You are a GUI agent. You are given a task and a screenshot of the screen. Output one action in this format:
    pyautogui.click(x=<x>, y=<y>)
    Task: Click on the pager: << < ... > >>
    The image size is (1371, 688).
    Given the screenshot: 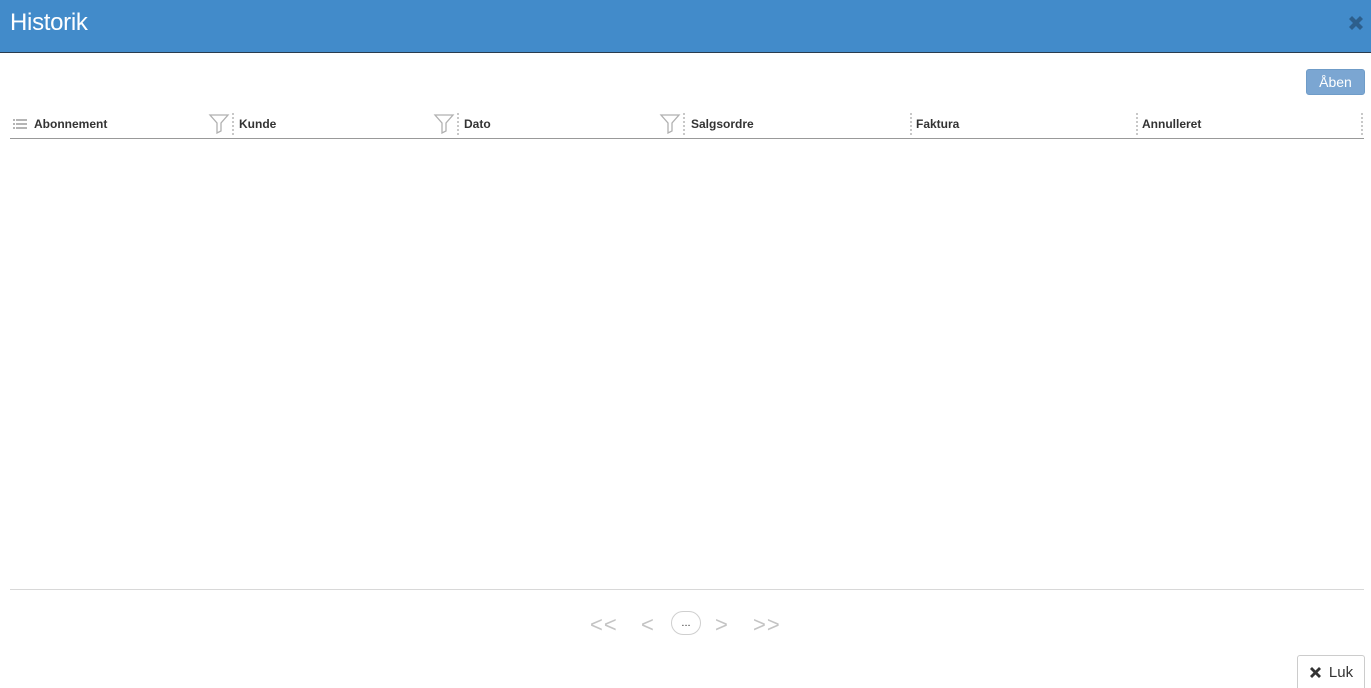 What is the action you would take?
    pyautogui.click(x=685, y=624)
    